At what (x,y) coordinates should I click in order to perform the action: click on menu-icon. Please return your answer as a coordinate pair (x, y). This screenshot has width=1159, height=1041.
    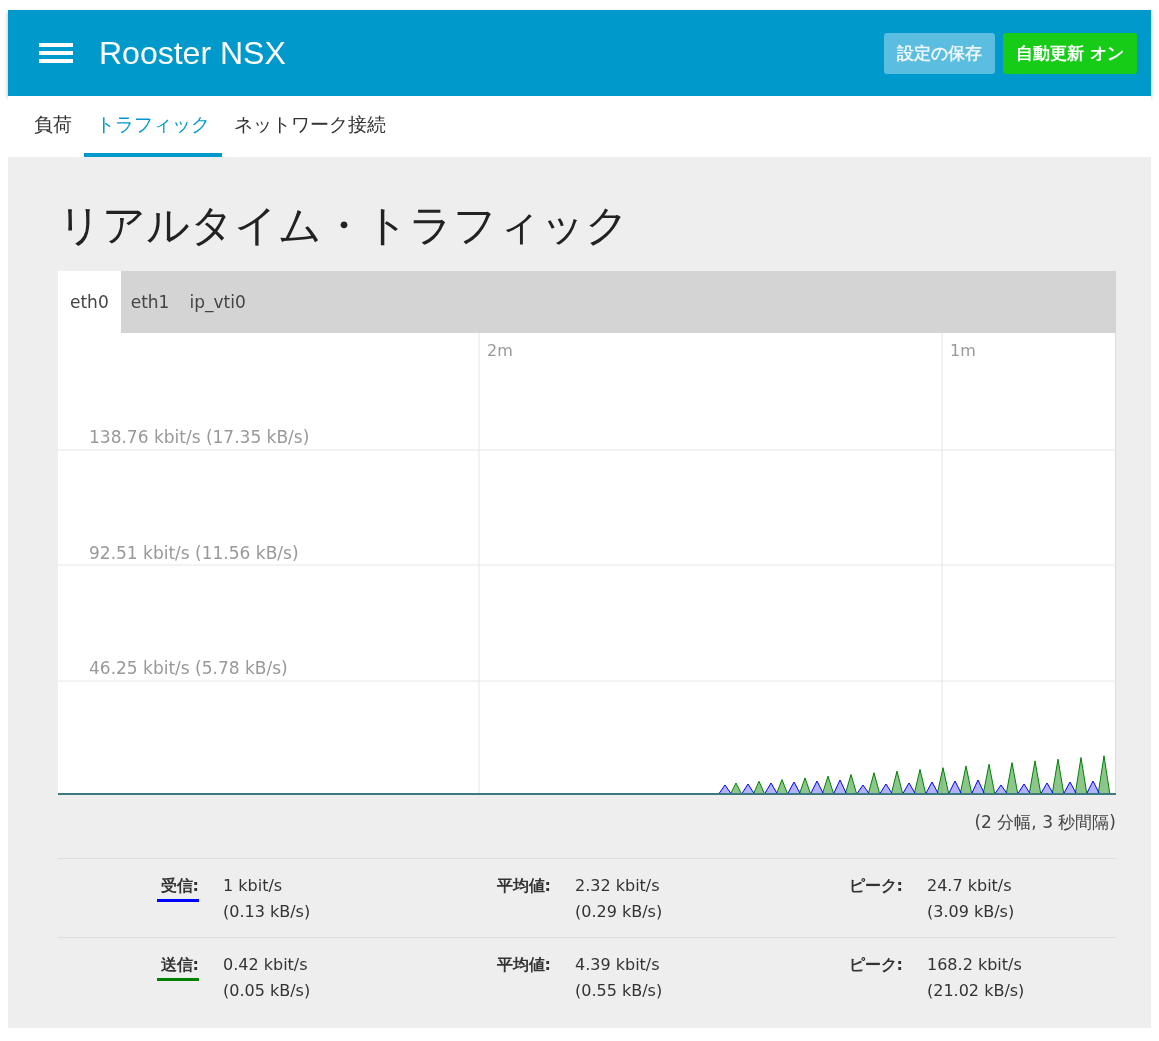
    Looking at the image, I should click on (56, 53).